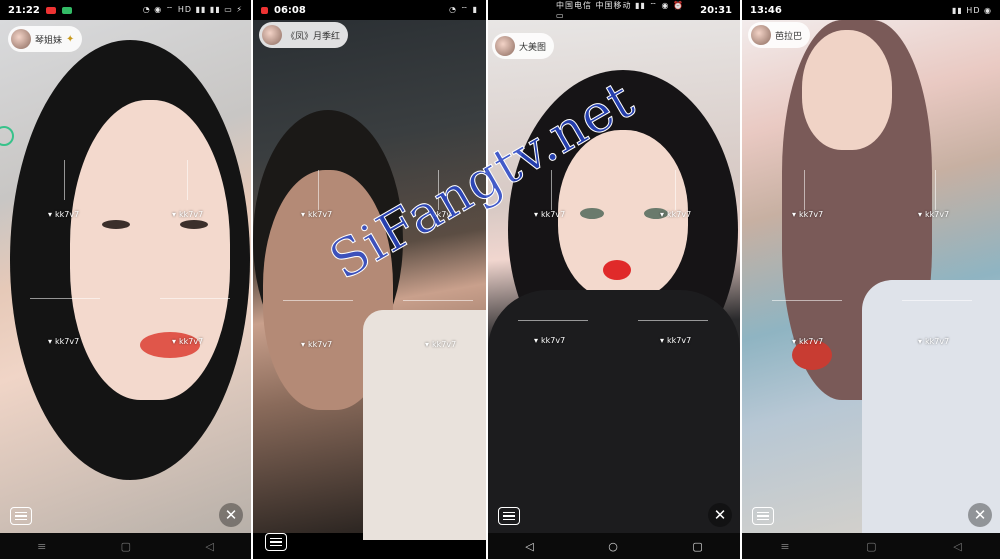 This screenshot has height=559, width=1000. I want to click on host-badge: 《凤》月季红, so click(304, 35).